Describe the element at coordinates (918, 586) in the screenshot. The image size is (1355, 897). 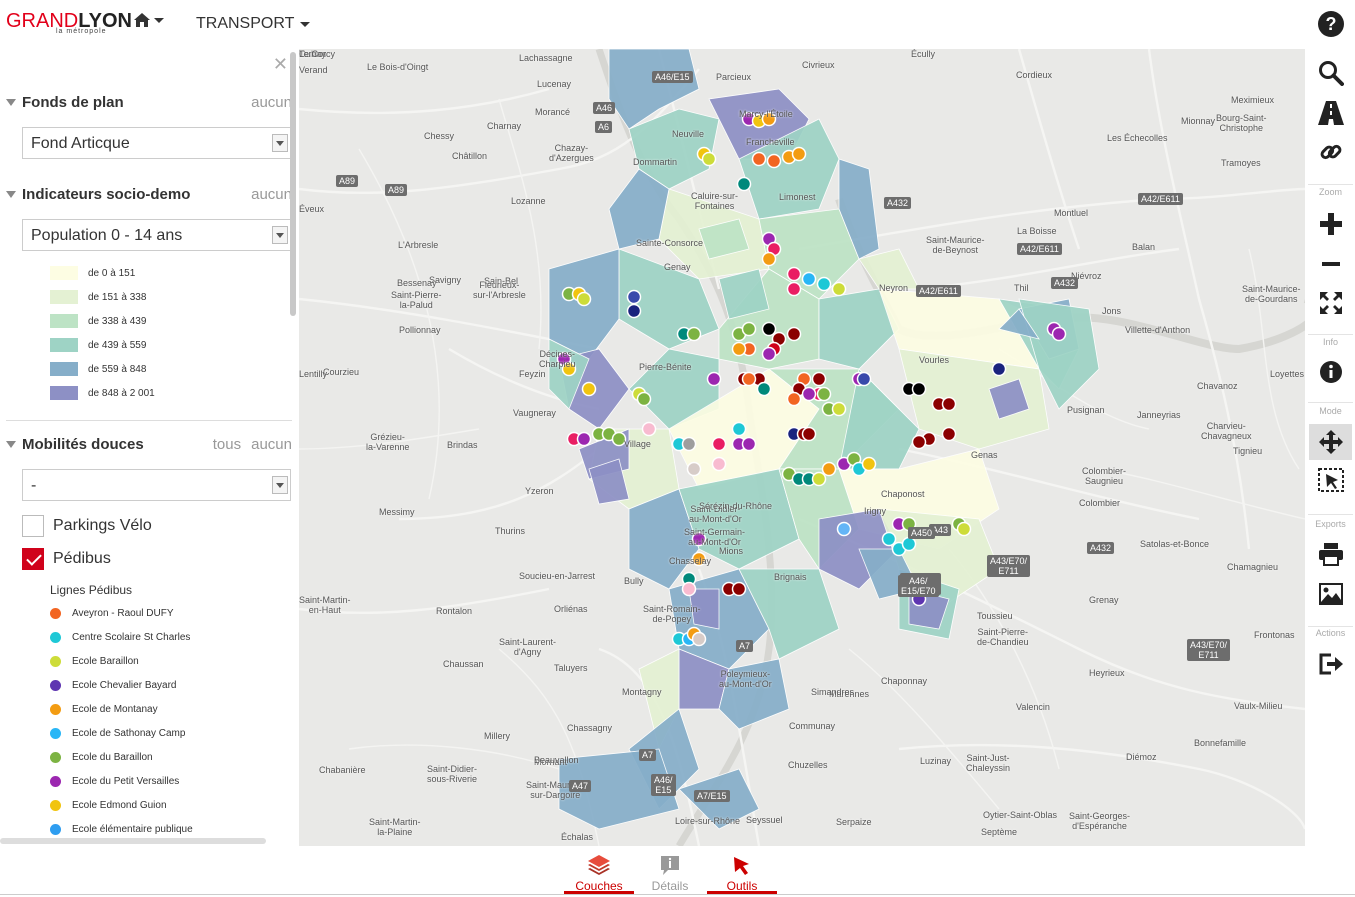
I see `road-shield: A46/ E15/E70` at that location.